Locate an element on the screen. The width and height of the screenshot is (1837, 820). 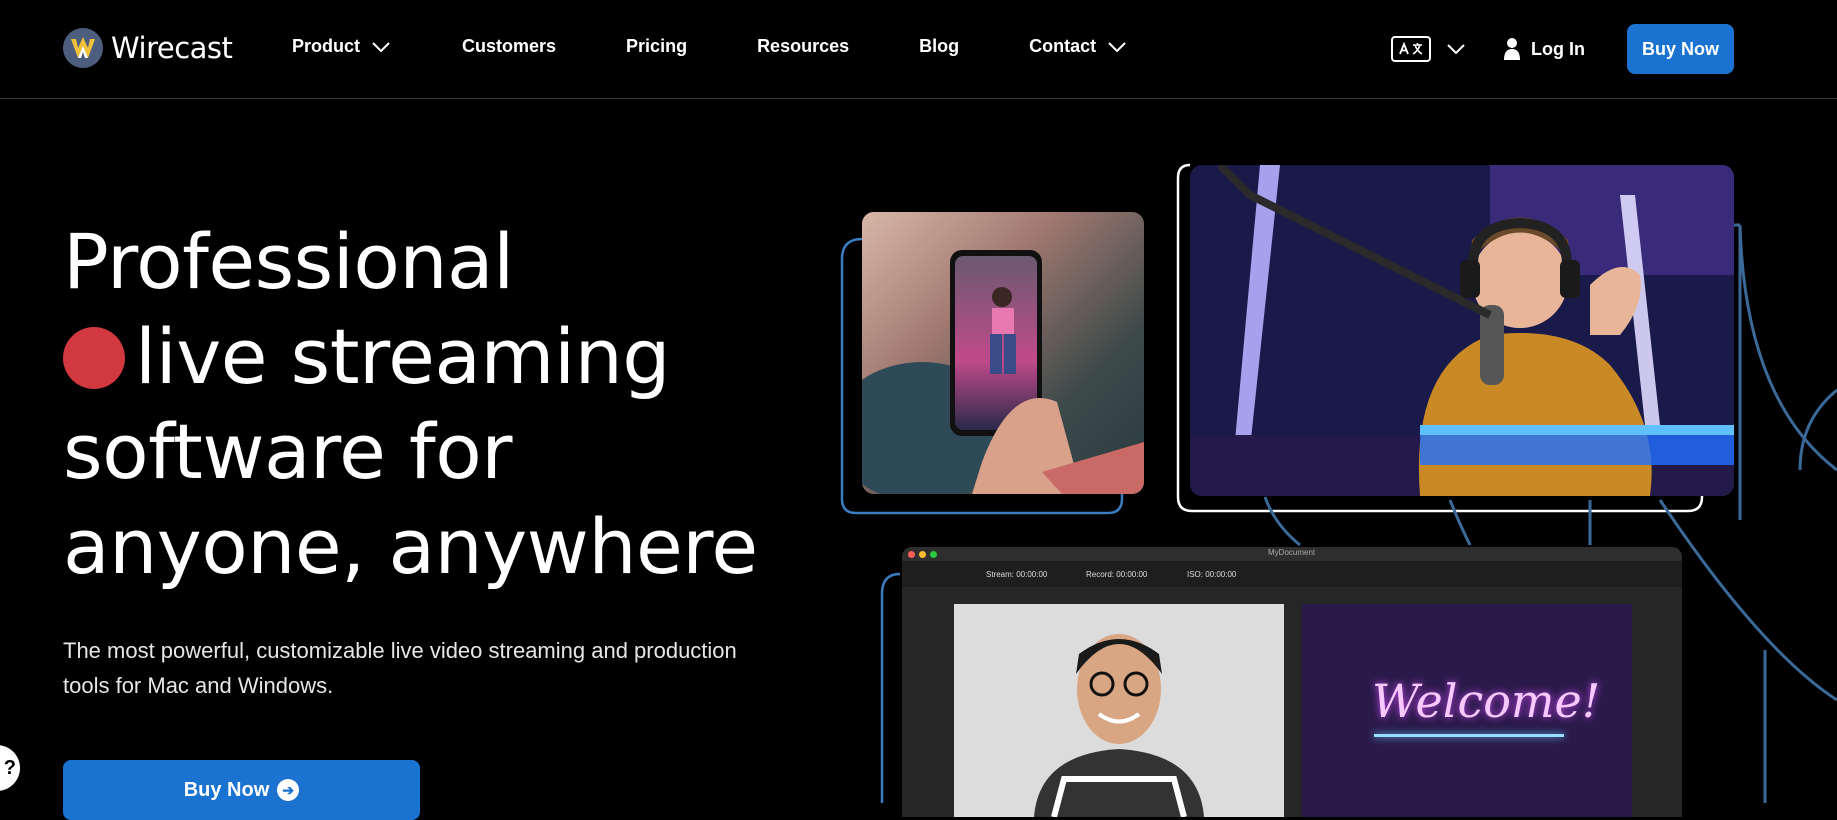
hero-line-4: anyone, anywhere is located at coordinates (410, 546).